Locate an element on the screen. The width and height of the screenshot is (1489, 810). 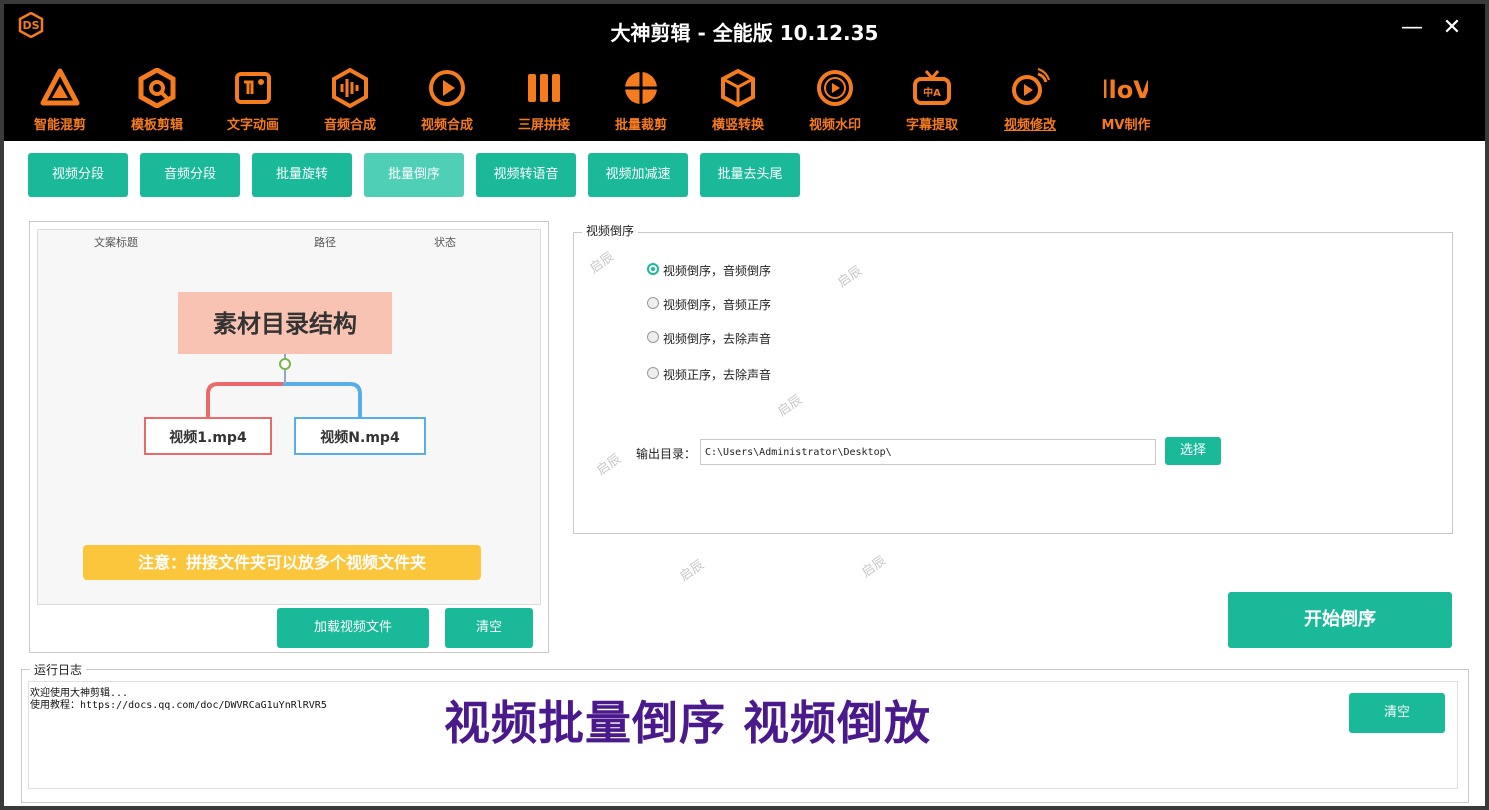
tool-label: MV制作 is located at coordinates (1126, 125).